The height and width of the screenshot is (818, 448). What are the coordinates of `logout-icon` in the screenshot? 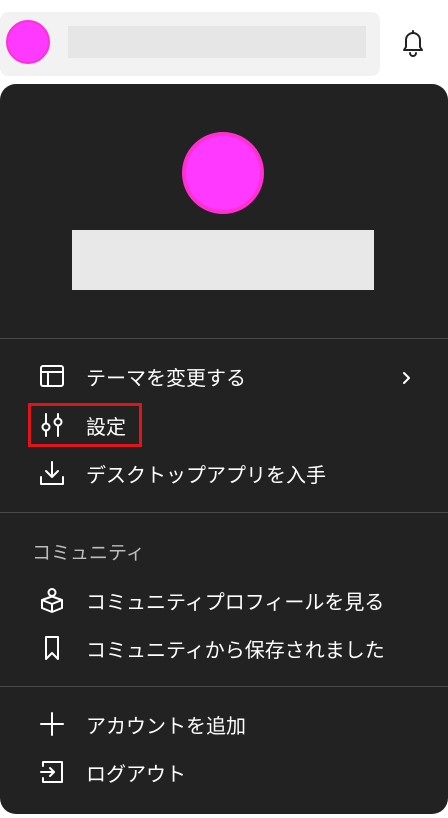 It's located at (51, 772).